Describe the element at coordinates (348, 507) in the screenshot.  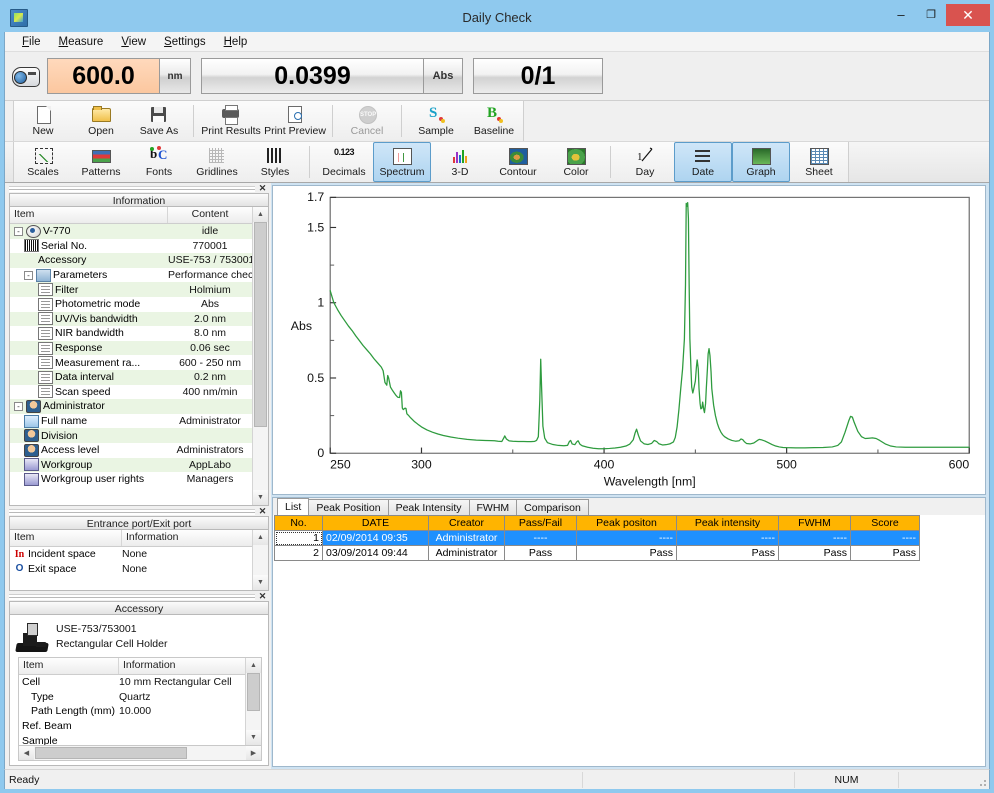
I see `tab-peak-position: Peak Position` at that location.